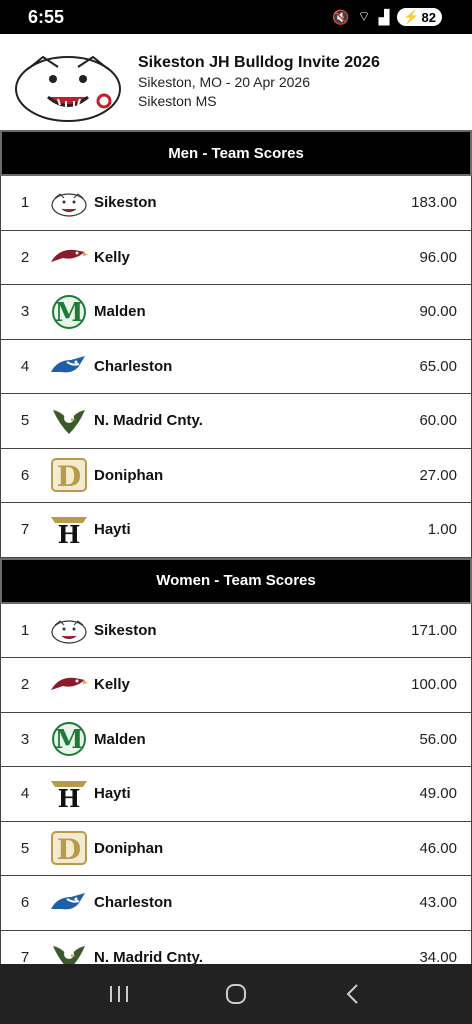  I want to click on mute-icon: 🔇, so click(340, 16).